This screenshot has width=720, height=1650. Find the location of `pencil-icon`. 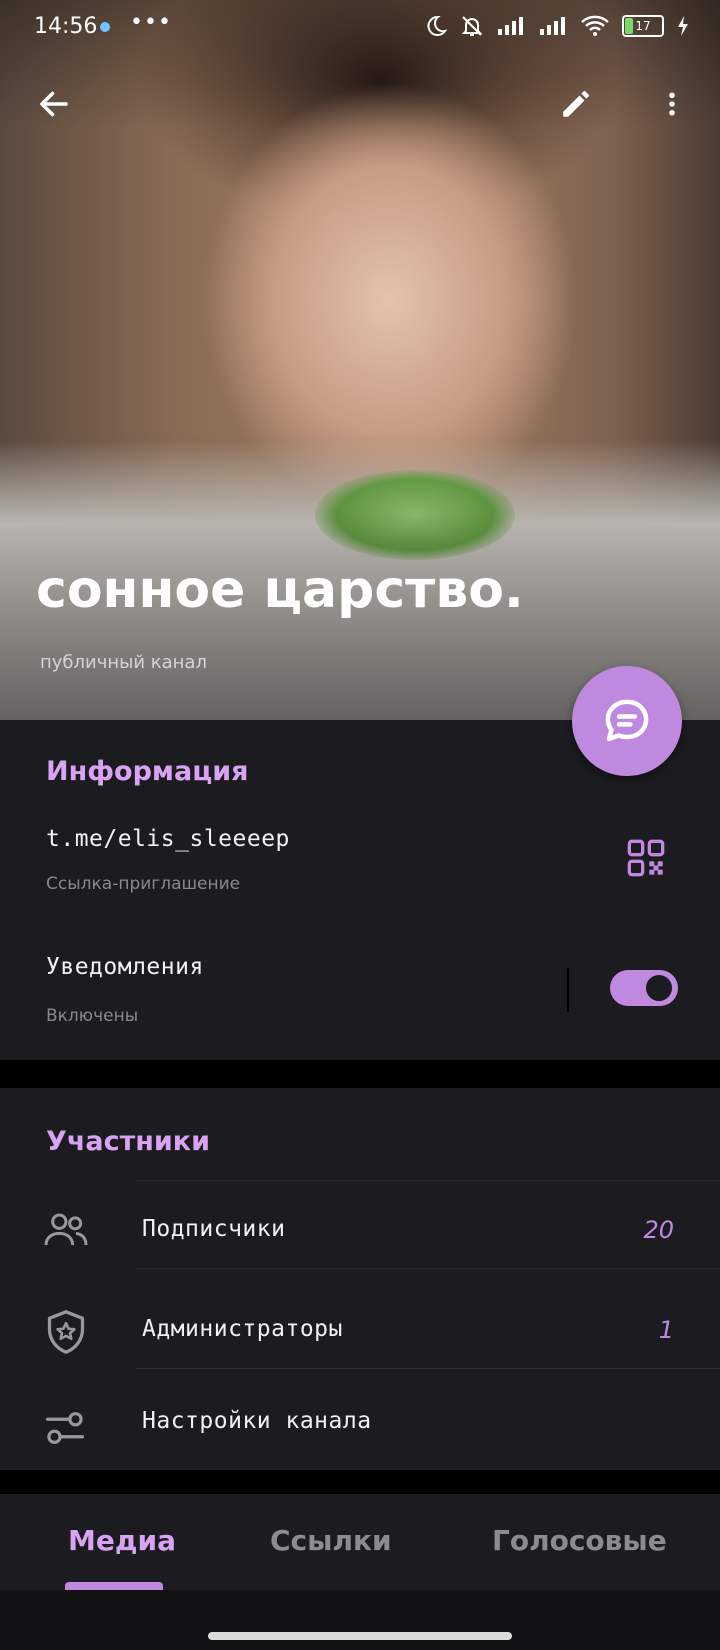

pencil-icon is located at coordinates (576, 104).